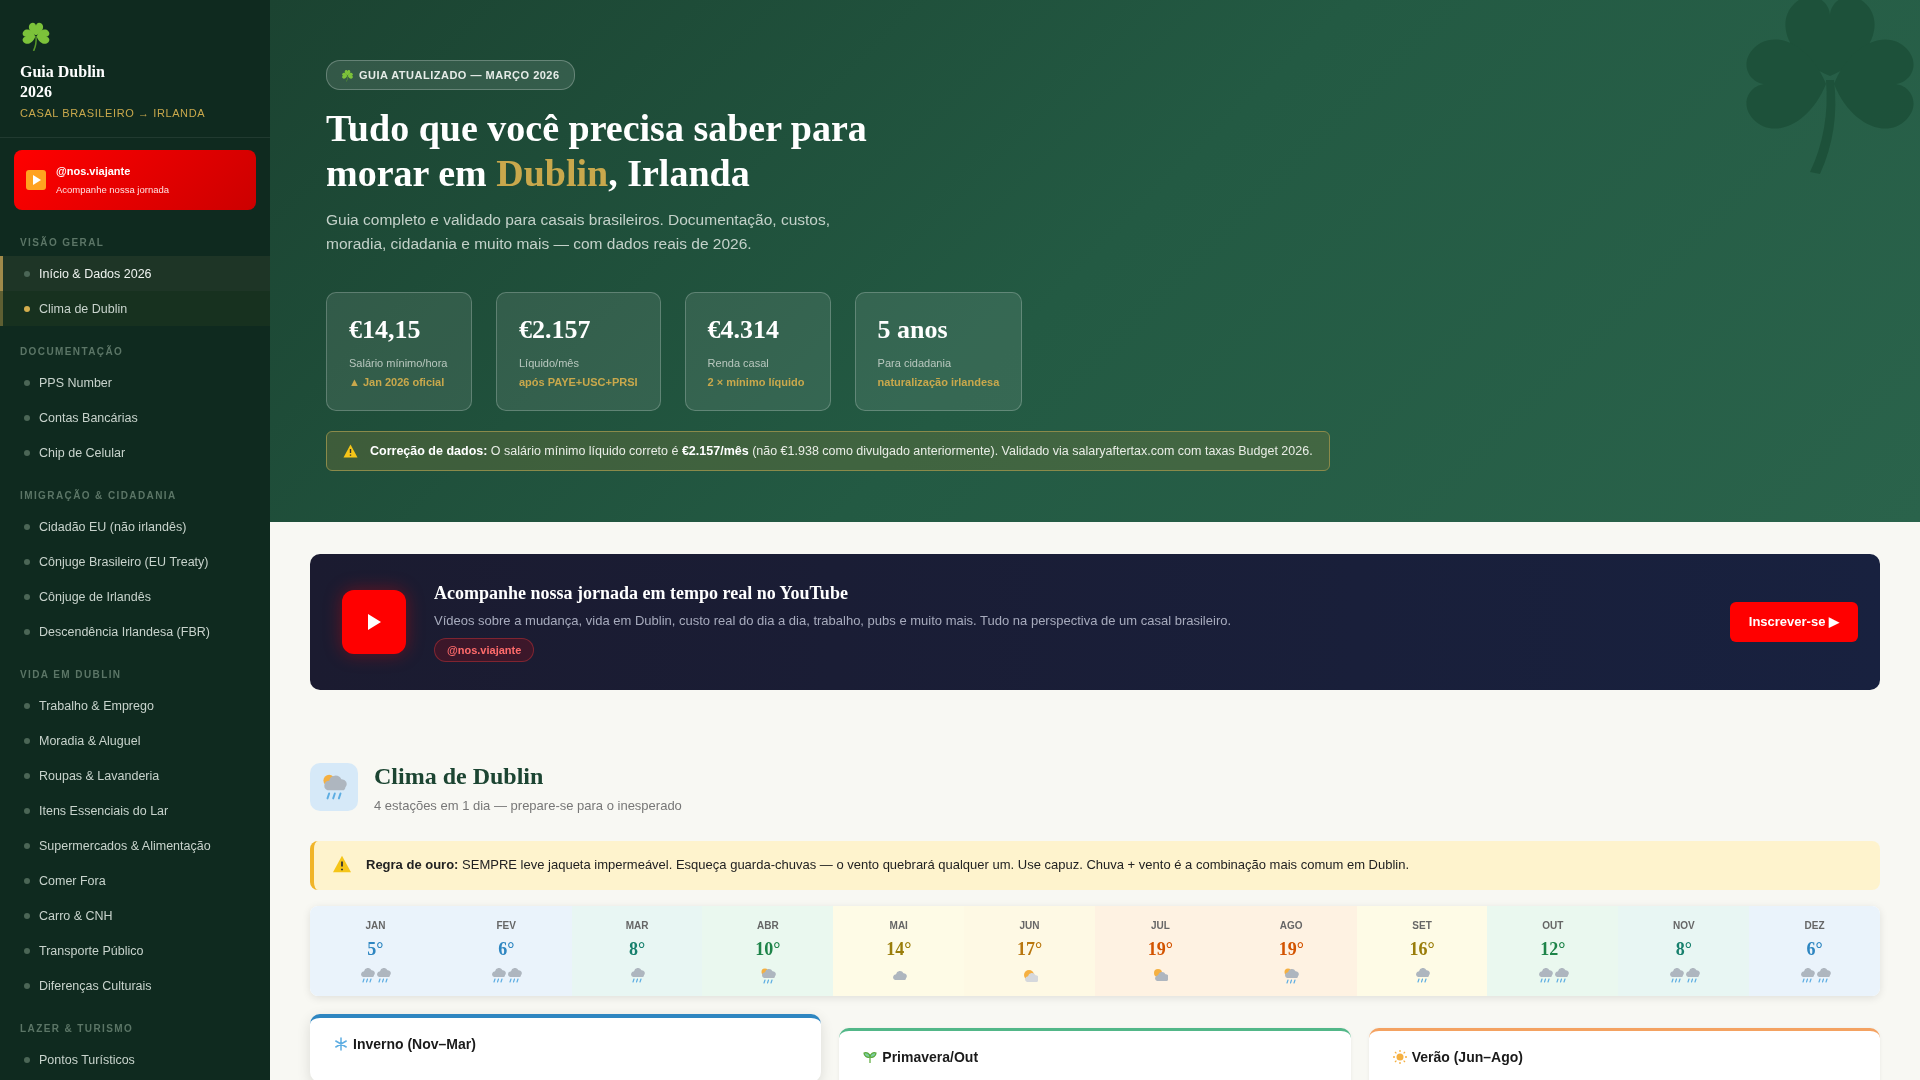 This screenshot has width=1920, height=1080. What do you see at coordinates (1422, 925) in the screenshot?
I see `month-label: SET` at bounding box center [1422, 925].